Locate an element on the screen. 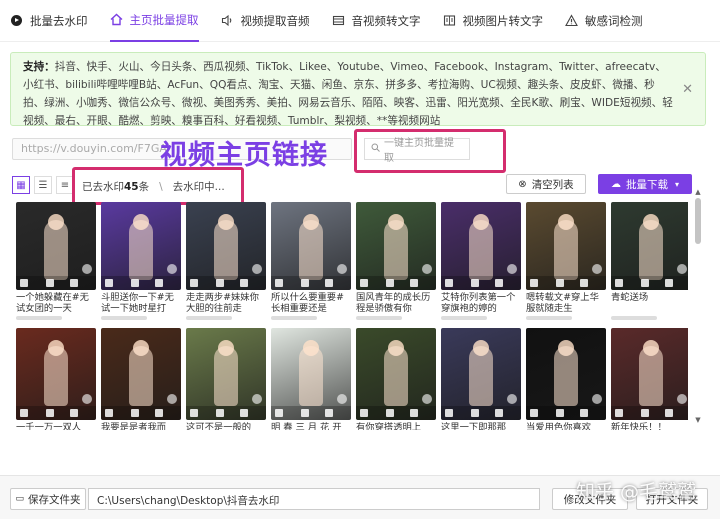  video-card: 一个她躲藏在#无试女团的一天 is located at coordinates (56, 261).